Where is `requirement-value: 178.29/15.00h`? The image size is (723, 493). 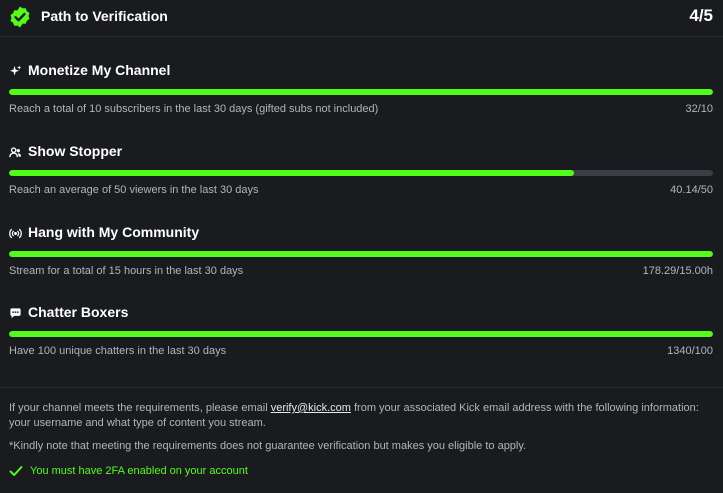 requirement-value: 178.29/15.00h is located at coordinates (677, 271).